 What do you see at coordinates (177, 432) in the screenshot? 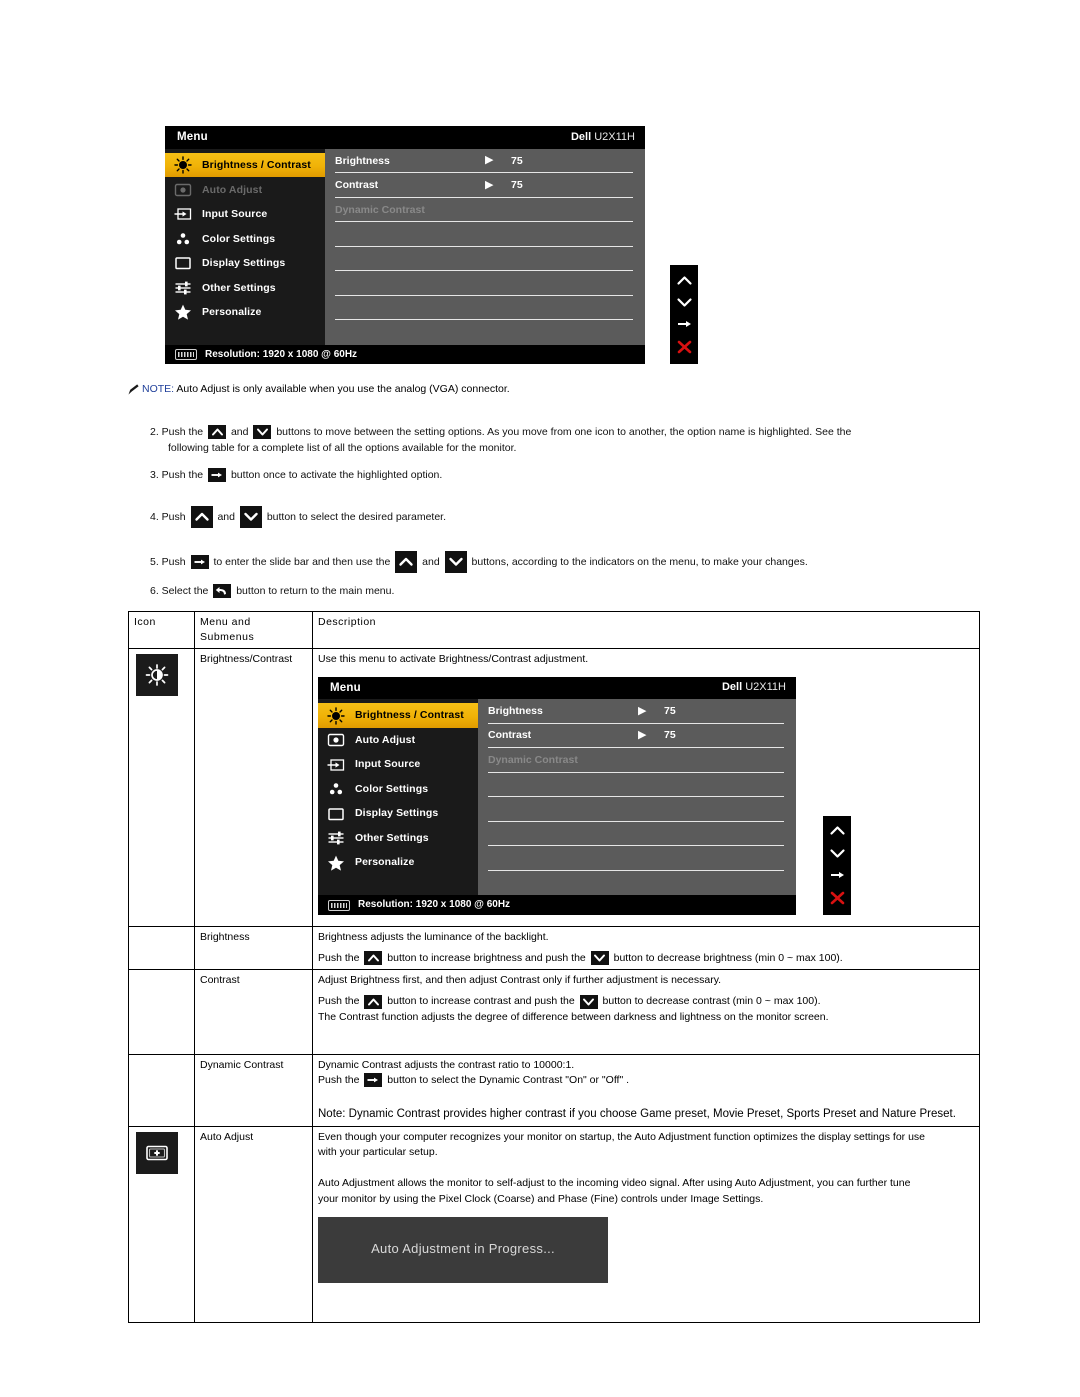
I see `step-2-text-a: 2. Push the` at bounding box center [177, 432].